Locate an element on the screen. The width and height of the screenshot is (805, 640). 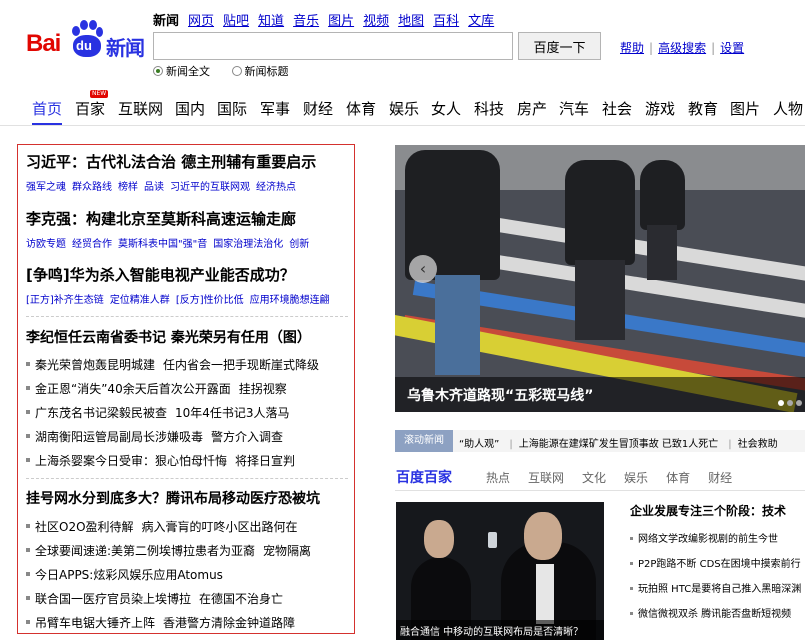
sub-link: 莫斯科表中国"强"音 is located at coordinates (162, 244).